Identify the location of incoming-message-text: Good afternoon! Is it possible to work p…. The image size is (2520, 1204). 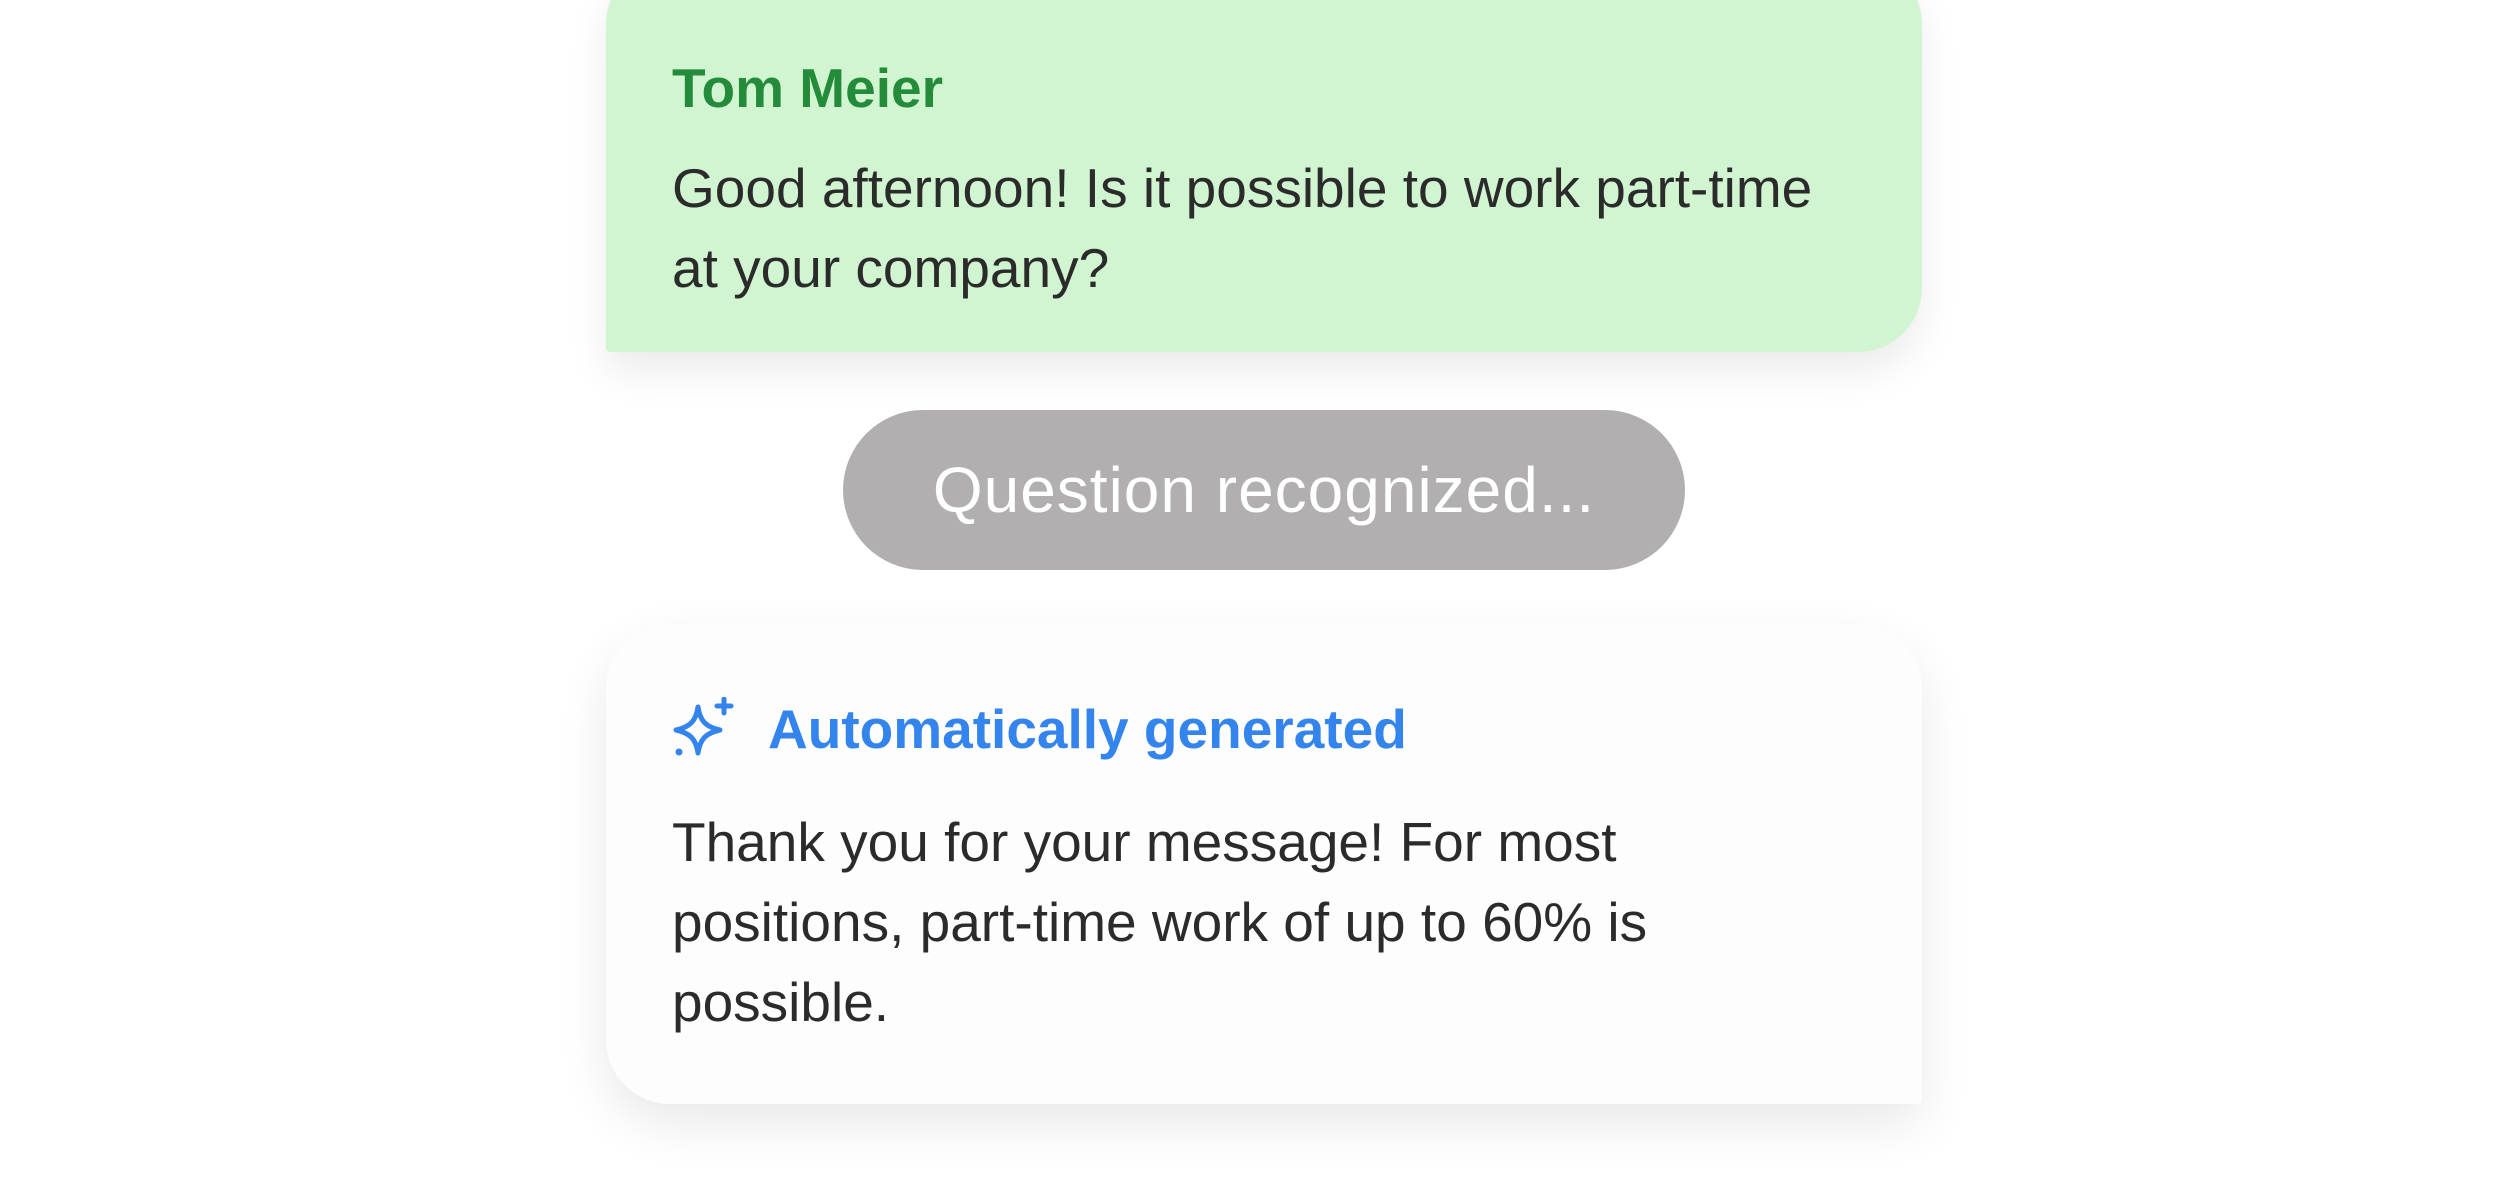
(1242, 228).